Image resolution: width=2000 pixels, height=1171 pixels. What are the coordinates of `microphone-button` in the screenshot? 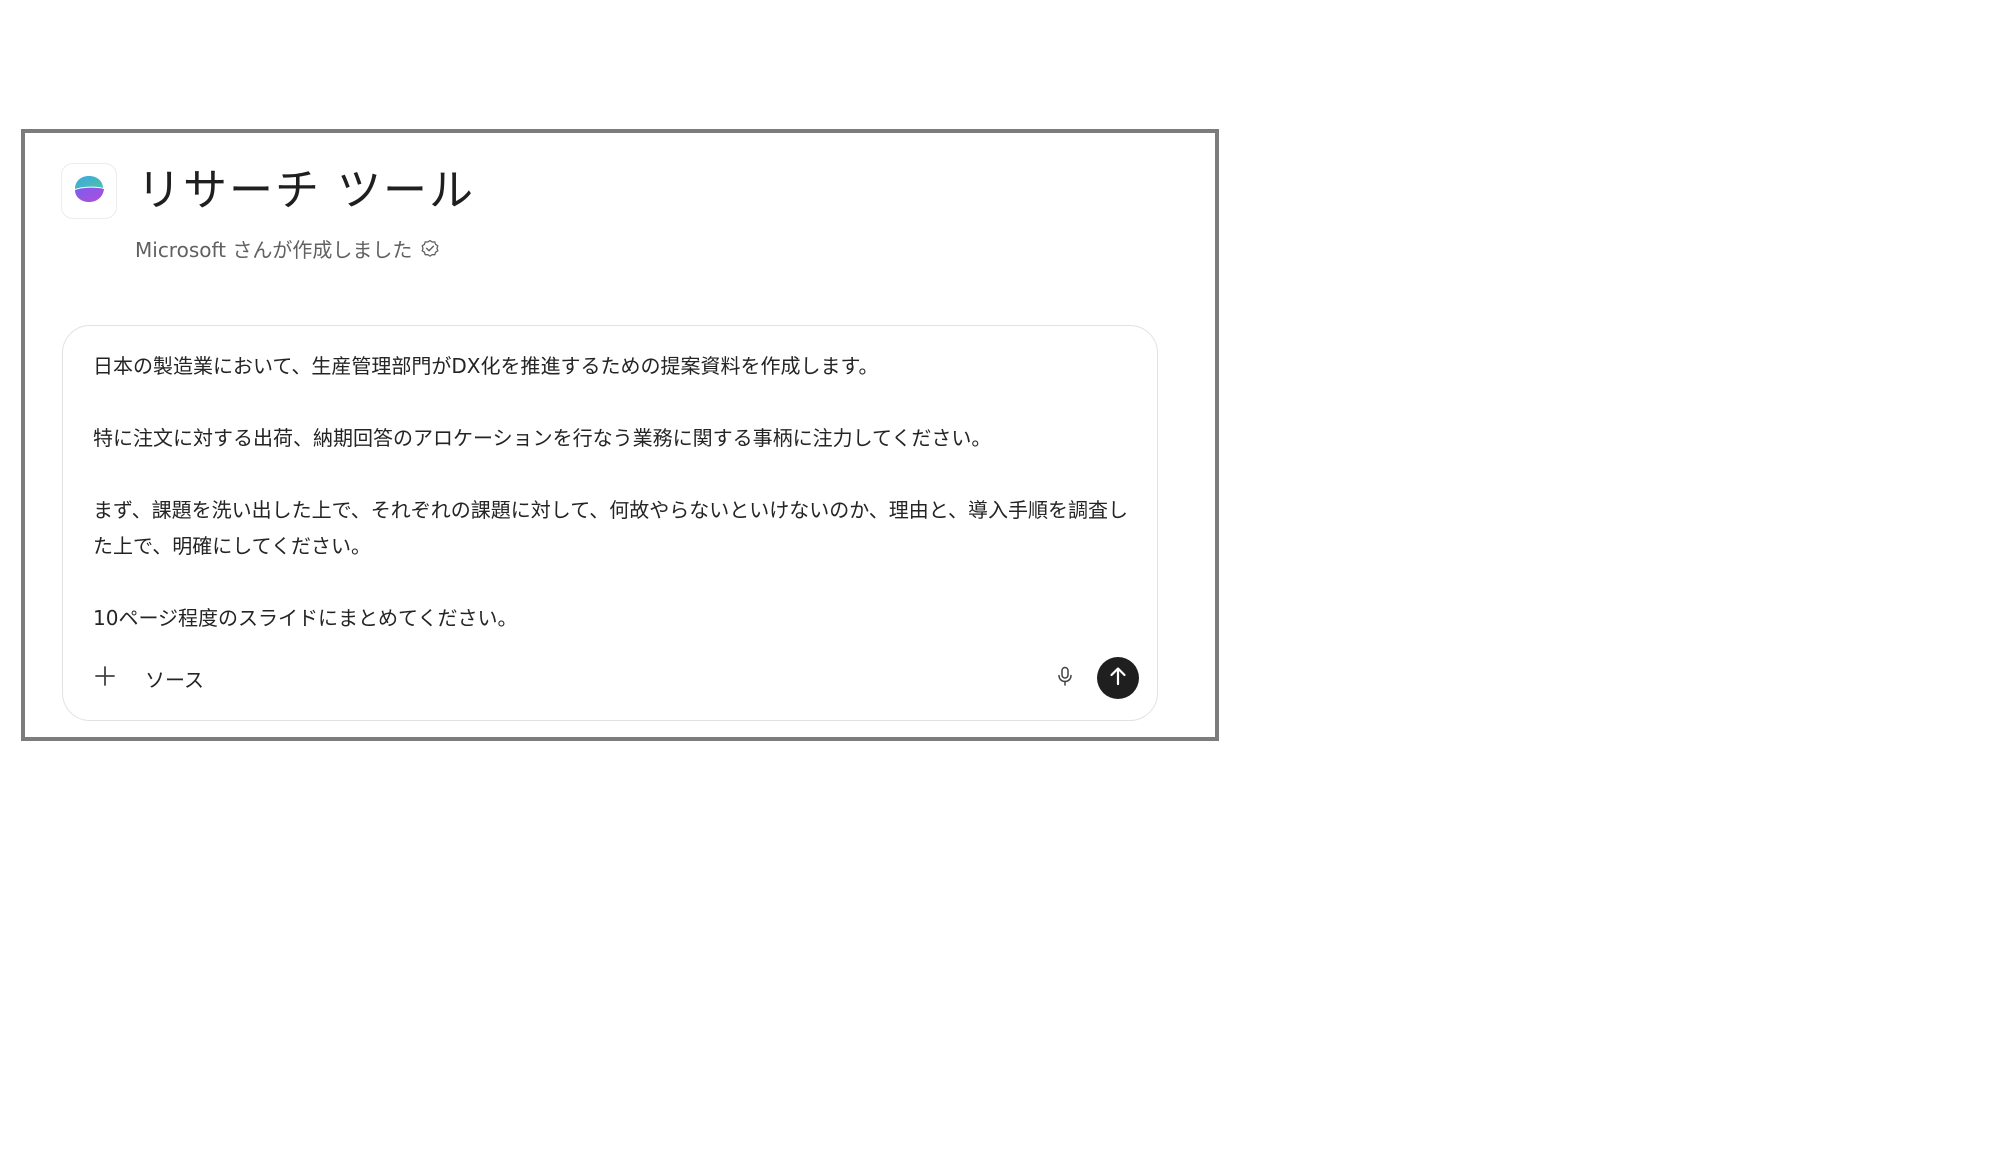 It's located at (1065, 678).